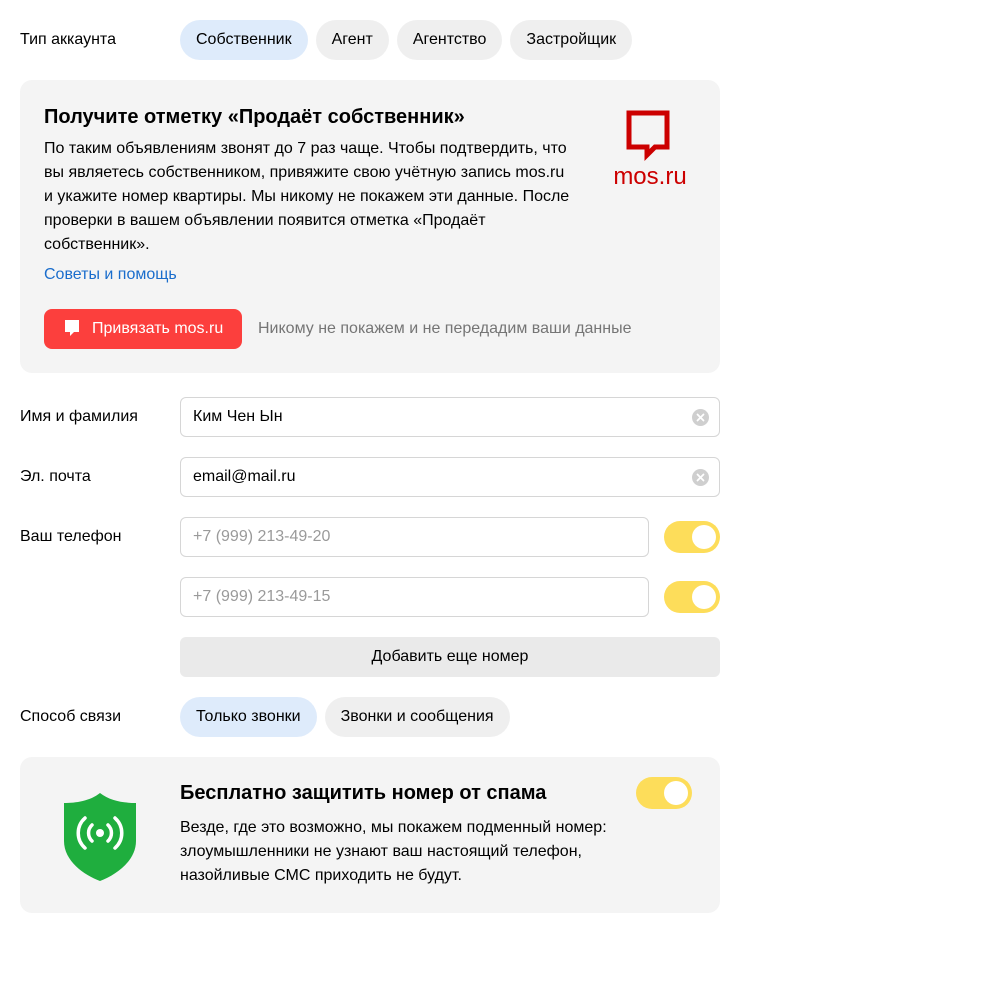 The width and height of the screenshot is (1000, 1000). Describe the element at coordinates (79, 416) in the screenshot. I see `name-label: Имя и фамилия` at that location.